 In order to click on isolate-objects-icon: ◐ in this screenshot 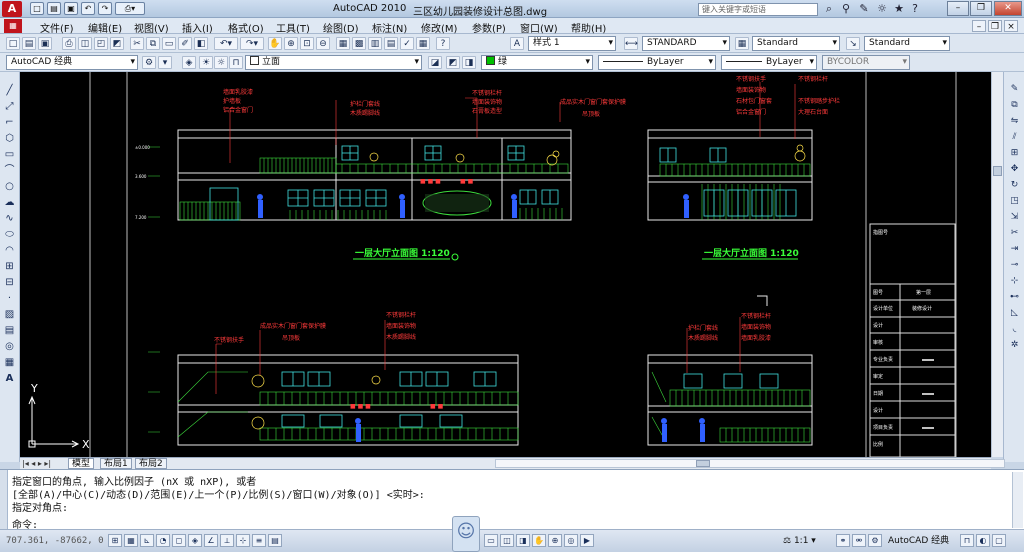, I will do `click(983, 540)`.